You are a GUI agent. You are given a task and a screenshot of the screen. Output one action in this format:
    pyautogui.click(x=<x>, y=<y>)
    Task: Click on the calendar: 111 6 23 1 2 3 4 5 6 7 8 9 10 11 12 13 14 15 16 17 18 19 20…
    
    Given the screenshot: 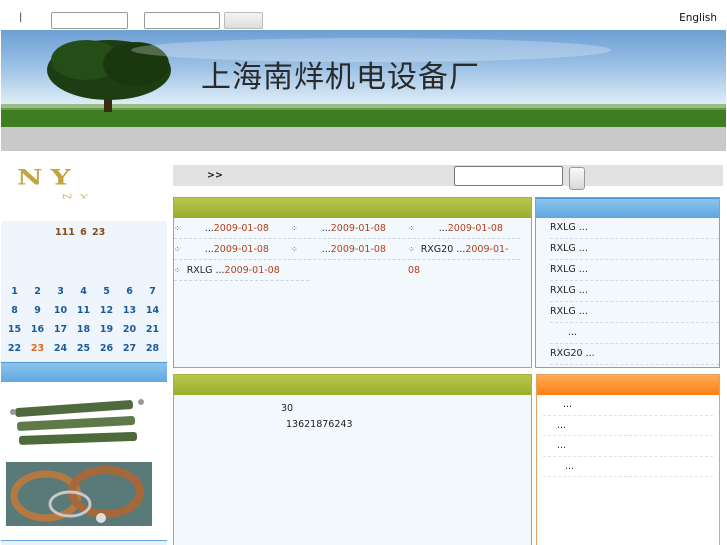 What is the action you would take?
    pyautogui.click(x=84, y=297)
    